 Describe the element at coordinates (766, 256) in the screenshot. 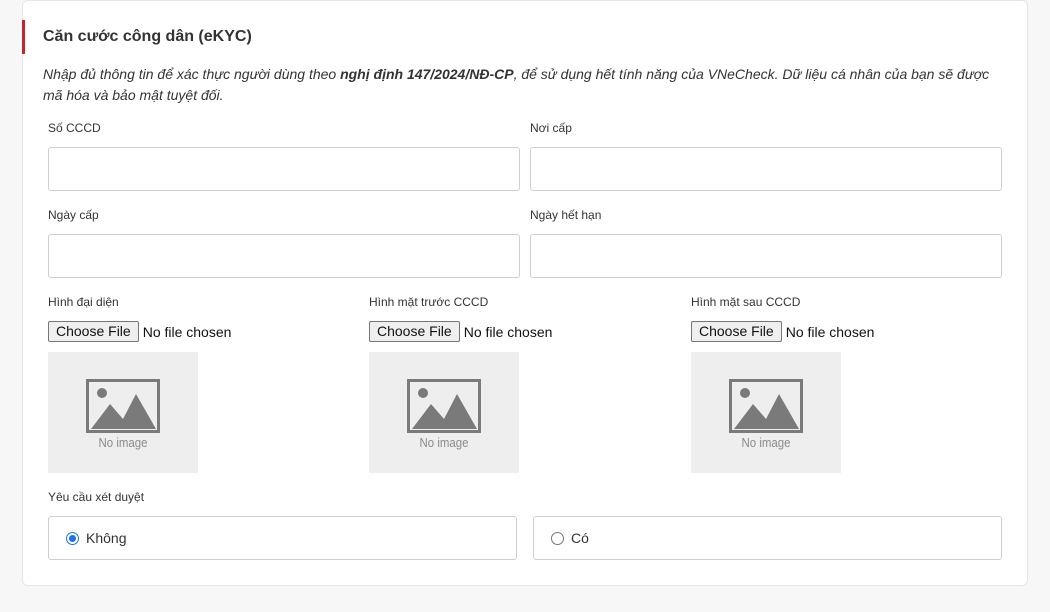

I see `ngay-het-han-input` at that location.